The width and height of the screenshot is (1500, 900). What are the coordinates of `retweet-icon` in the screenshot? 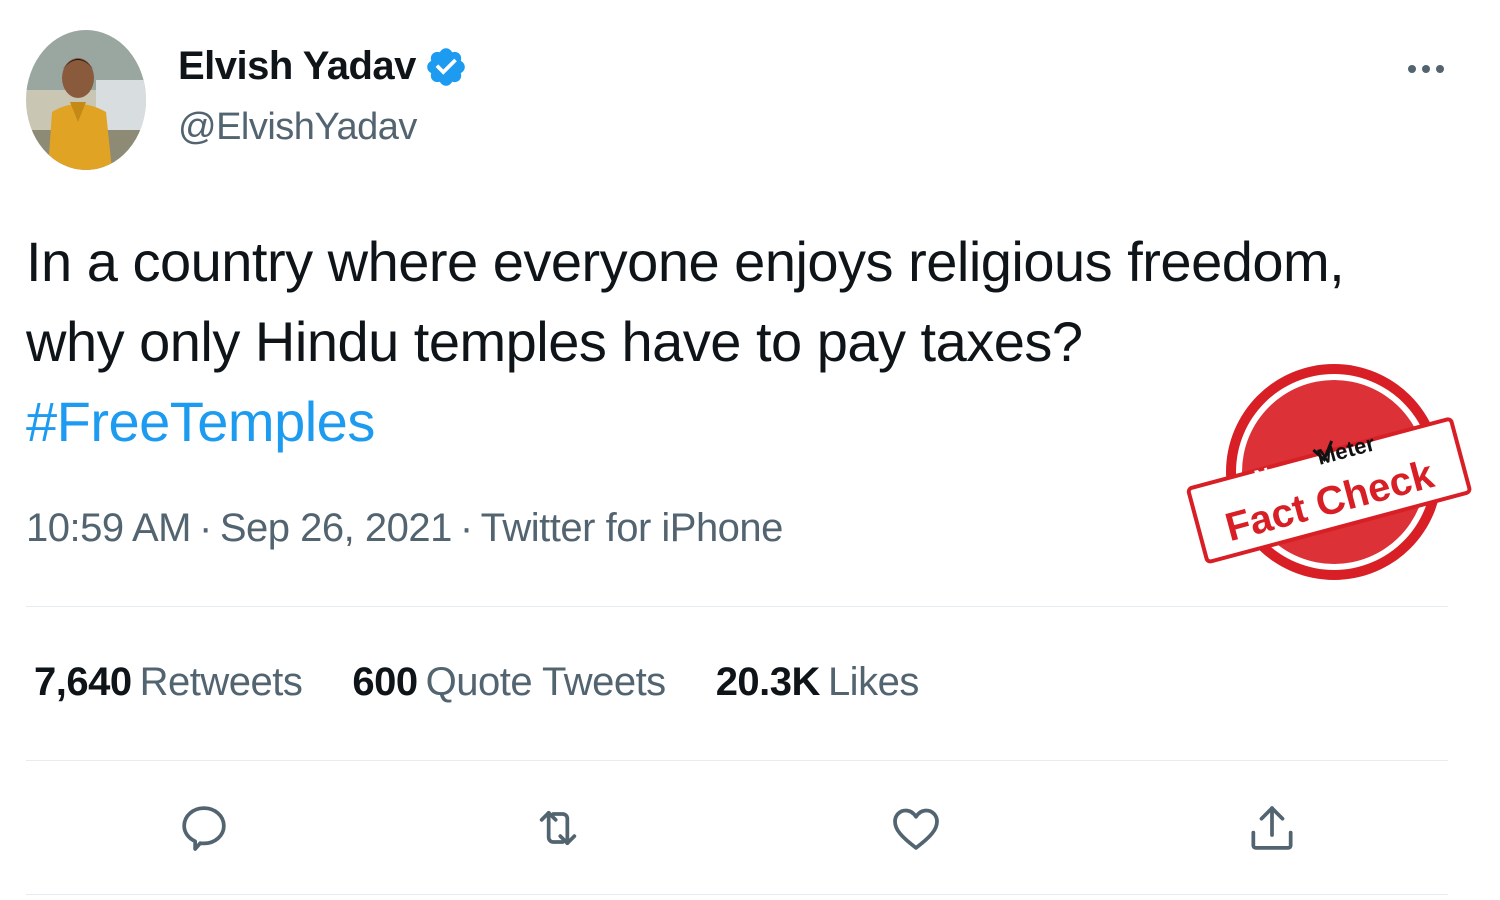 It's located at (558, 828).